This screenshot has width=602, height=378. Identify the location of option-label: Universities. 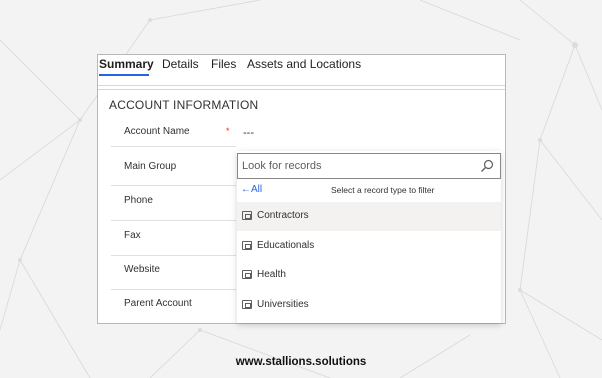
(283, 304).